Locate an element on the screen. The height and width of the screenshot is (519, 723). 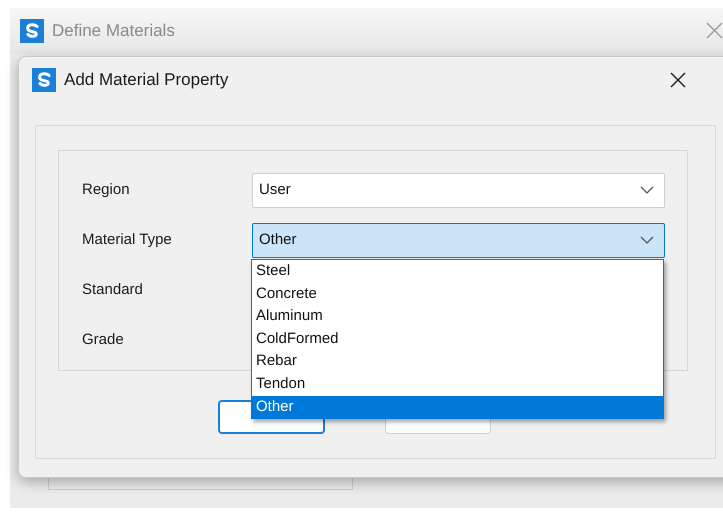
combo-value: Other is located at coordinates (278, 240).